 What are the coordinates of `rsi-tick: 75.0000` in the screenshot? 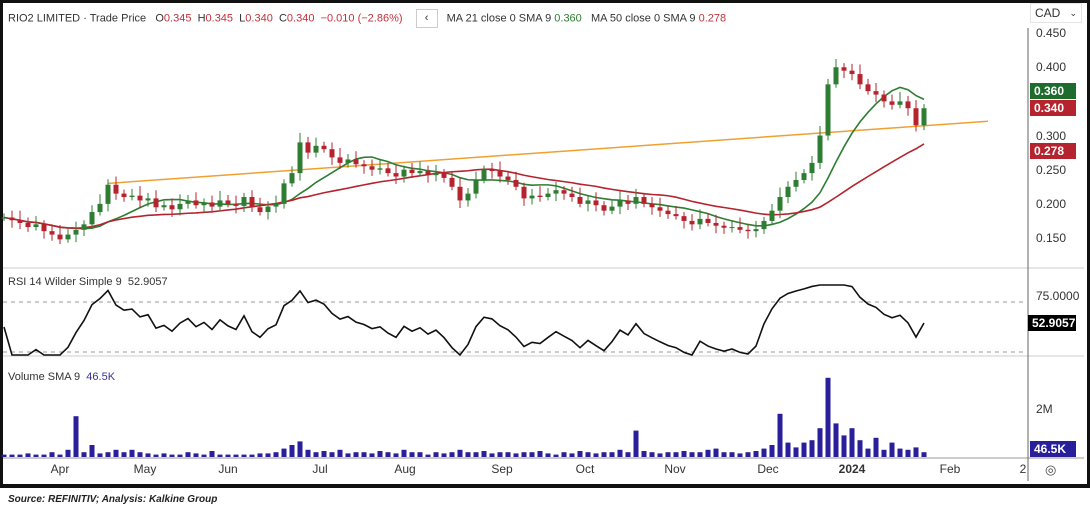 It's located at (1058, 296).